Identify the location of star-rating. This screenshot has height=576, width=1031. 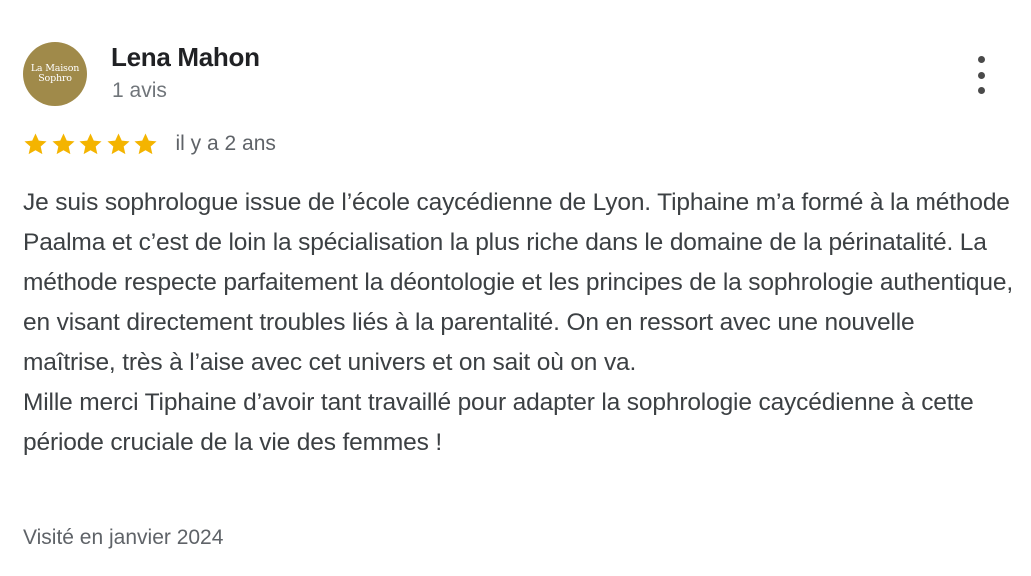
(91, 144).